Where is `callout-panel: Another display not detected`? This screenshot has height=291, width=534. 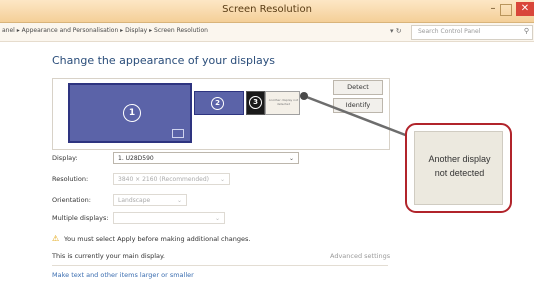 callout-panel: Another display not detected is located at coordinates (458, 168).